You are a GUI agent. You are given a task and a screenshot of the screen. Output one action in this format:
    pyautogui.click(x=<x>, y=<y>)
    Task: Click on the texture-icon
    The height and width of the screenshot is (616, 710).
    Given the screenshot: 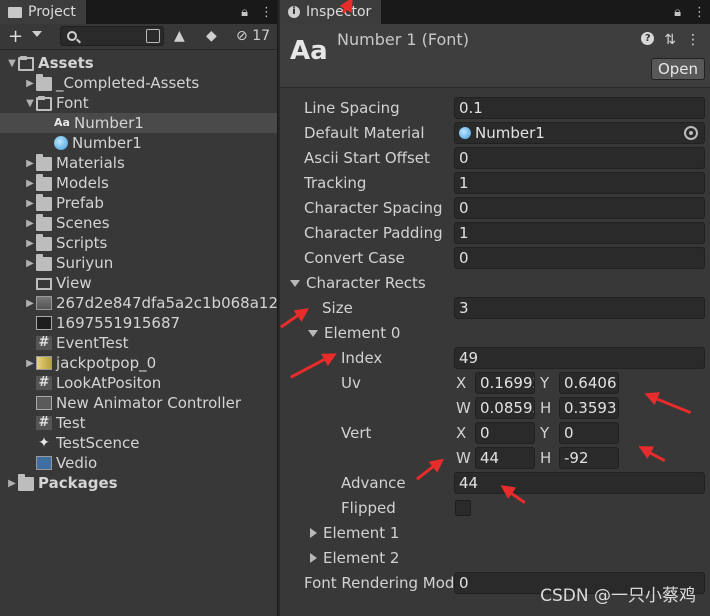 What is the action you would take?
    pyautogui.click(x=43, y=303)
    